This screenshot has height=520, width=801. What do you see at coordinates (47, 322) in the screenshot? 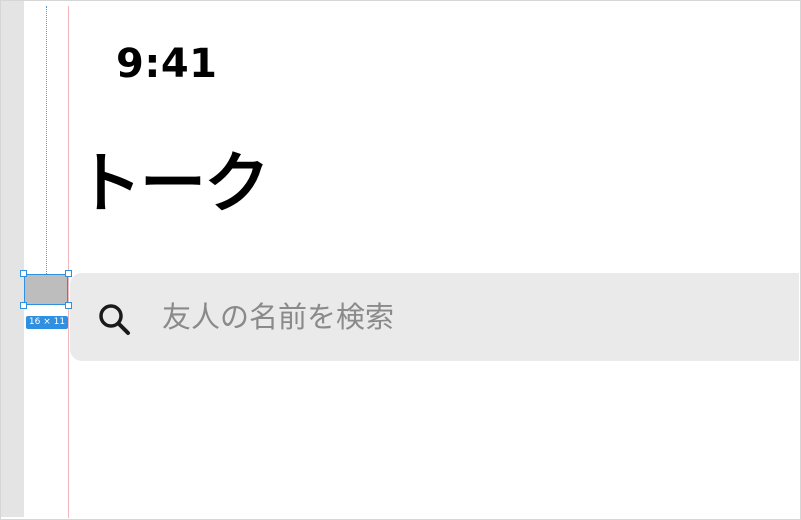
I see `dimension-badge: 16 × 11` at bounding box center [47, 322].